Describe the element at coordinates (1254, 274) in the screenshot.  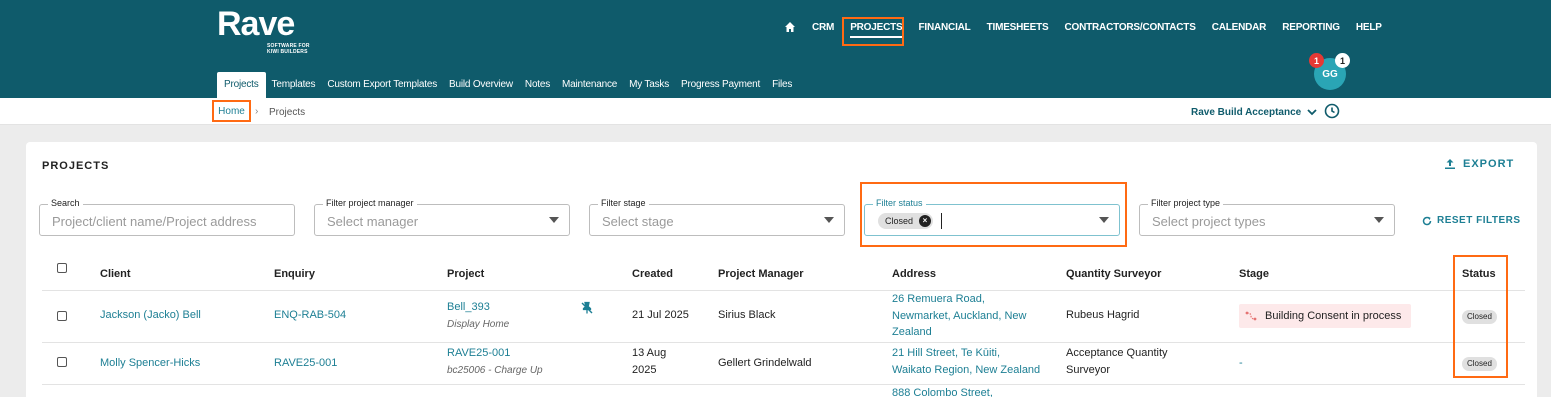
I see `col-stage: Stage` at that location.